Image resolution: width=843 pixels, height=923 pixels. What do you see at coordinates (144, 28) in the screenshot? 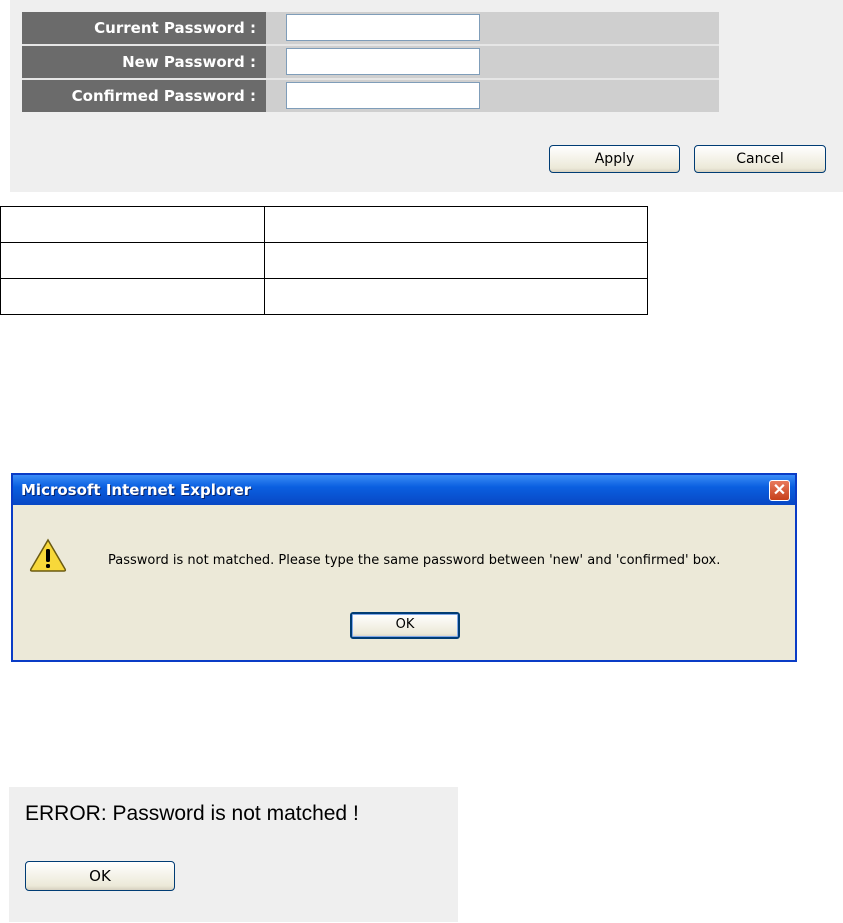
I see `current-password-label: Current Password :` at bounding box center [144, 28].